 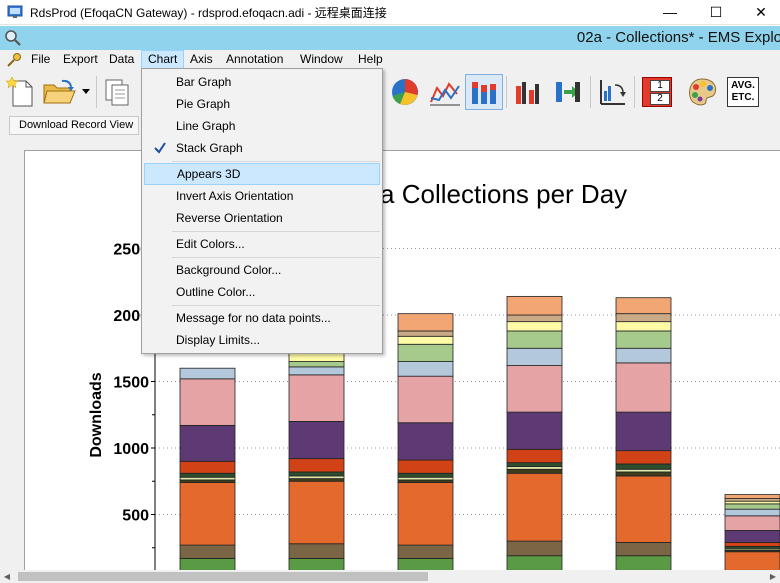 I want to click on copy-document-icon, so click(x=117, y=92).